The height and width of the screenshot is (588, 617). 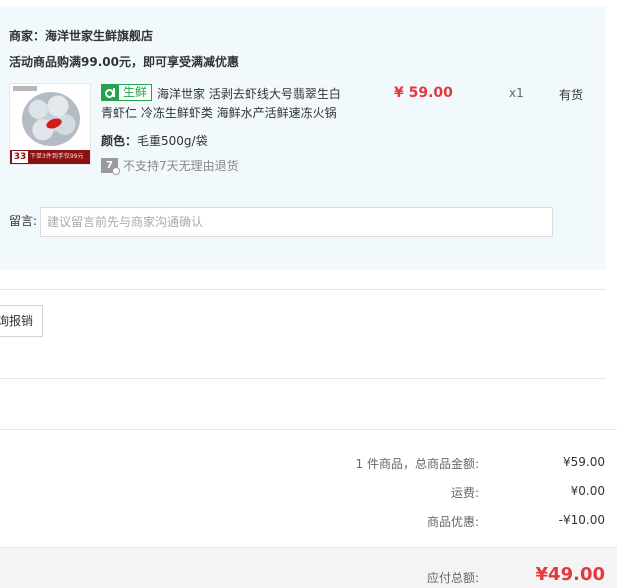 What do you see at coordinates (587, 491) in the screenshot?
I see `shipping-value: ¥0.00` at bounding box center [587, 491].